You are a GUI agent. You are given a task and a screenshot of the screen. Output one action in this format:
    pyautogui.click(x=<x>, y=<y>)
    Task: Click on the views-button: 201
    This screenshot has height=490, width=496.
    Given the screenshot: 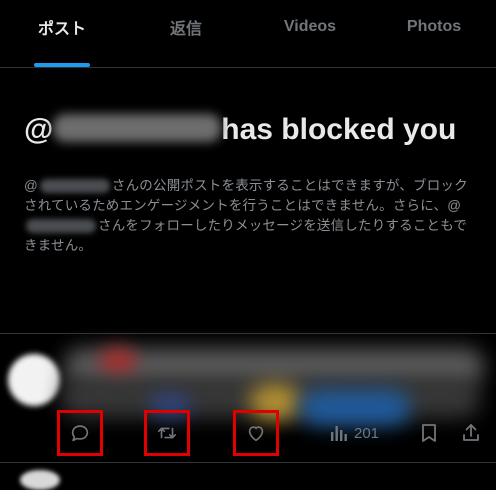 What is the action you would take?
    pyautogui.click(x=354, y=433)
    